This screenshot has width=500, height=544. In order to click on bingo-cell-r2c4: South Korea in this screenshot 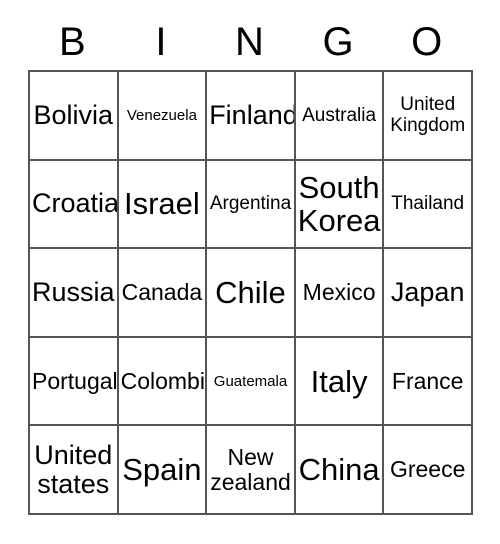, I will do `click(340, 205)`.